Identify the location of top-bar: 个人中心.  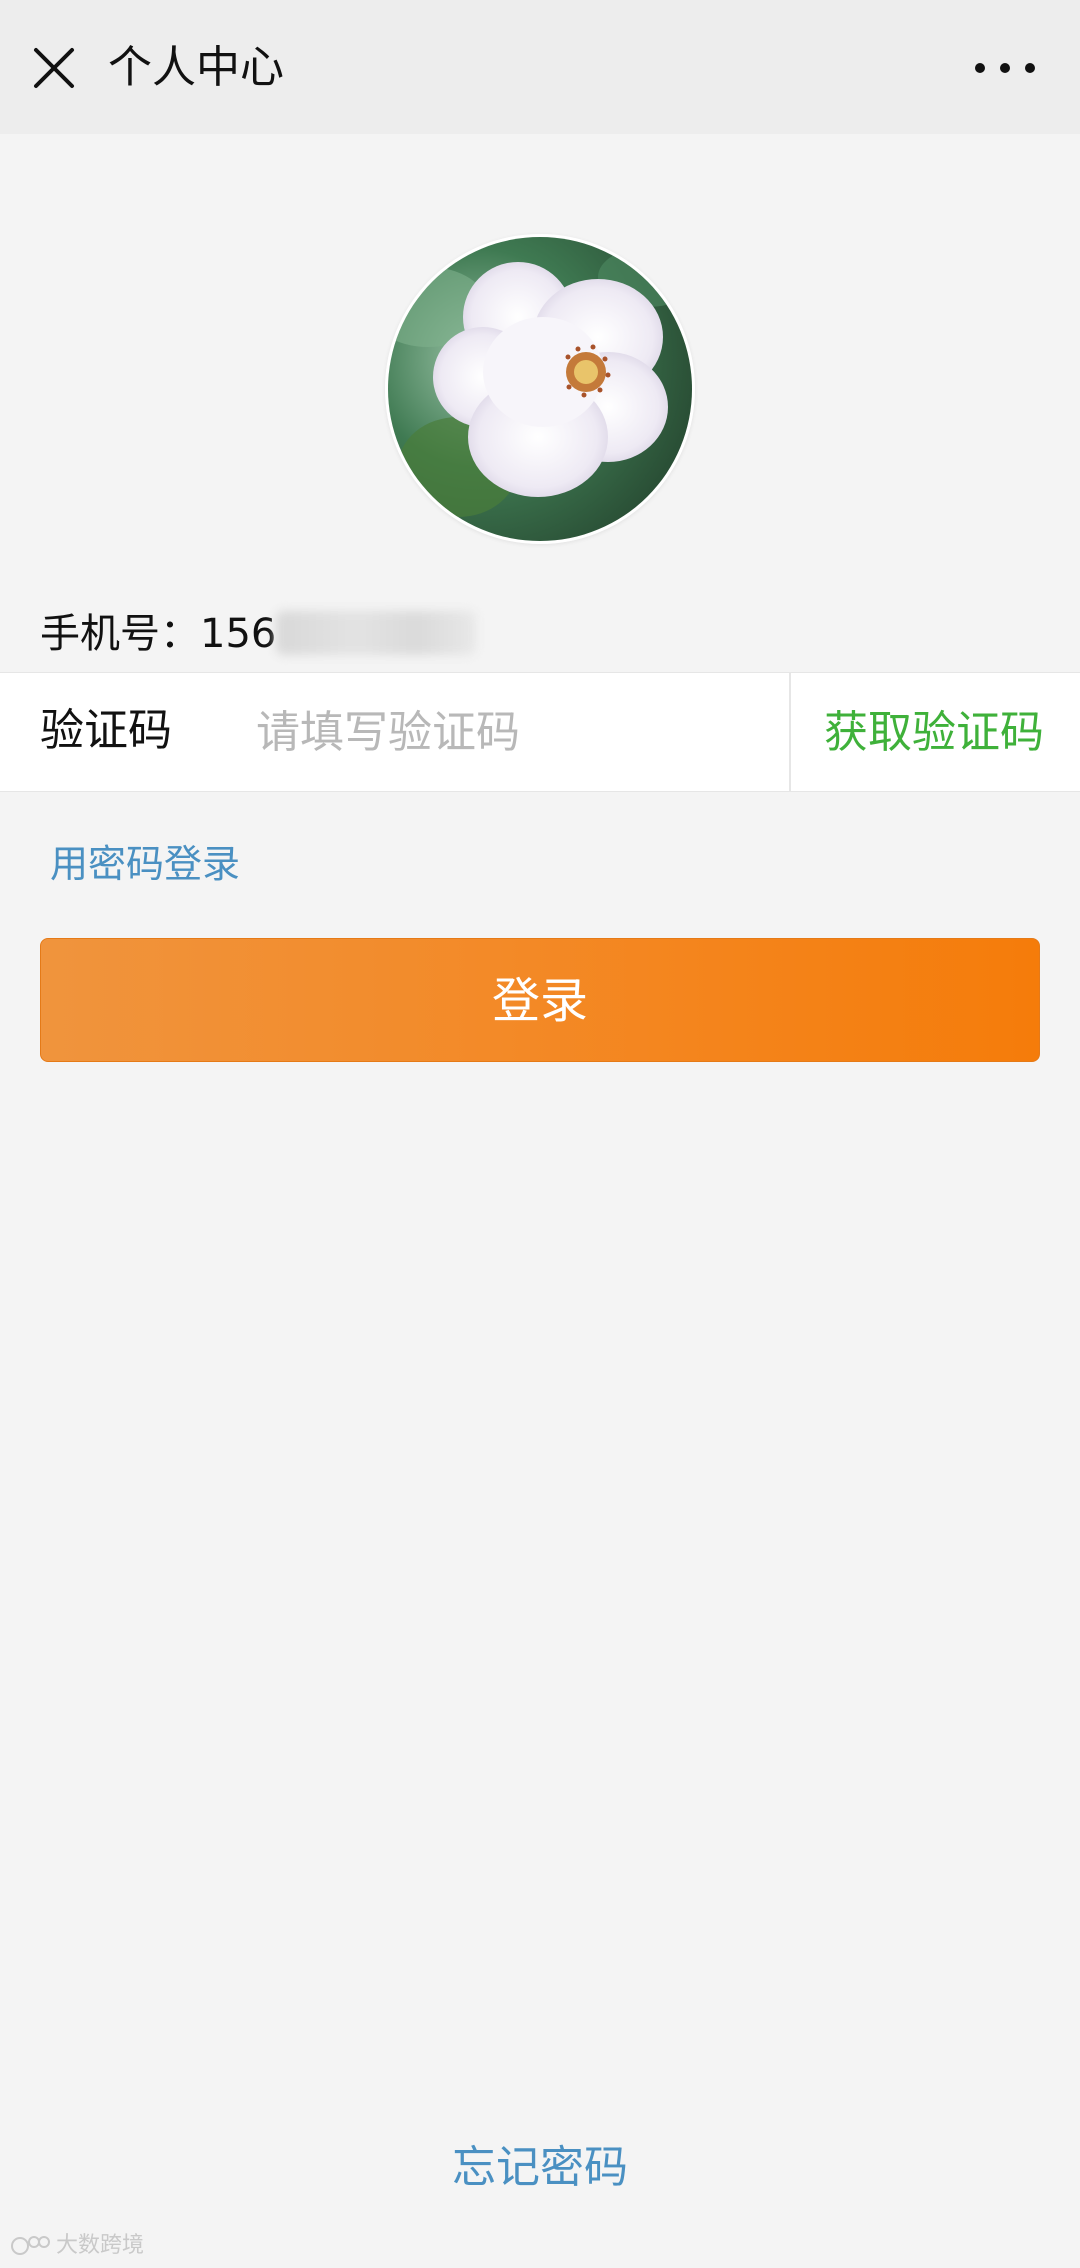
(540, 67).